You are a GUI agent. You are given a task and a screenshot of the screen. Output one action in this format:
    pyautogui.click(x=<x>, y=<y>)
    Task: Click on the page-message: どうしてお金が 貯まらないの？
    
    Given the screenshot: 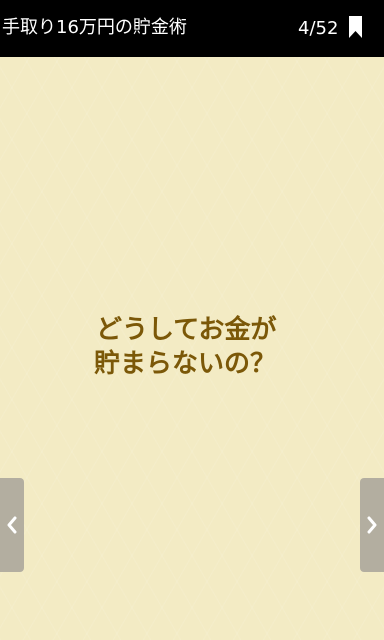 What is the action you would take?
    pyautogui.click(x=200, y=347)
    